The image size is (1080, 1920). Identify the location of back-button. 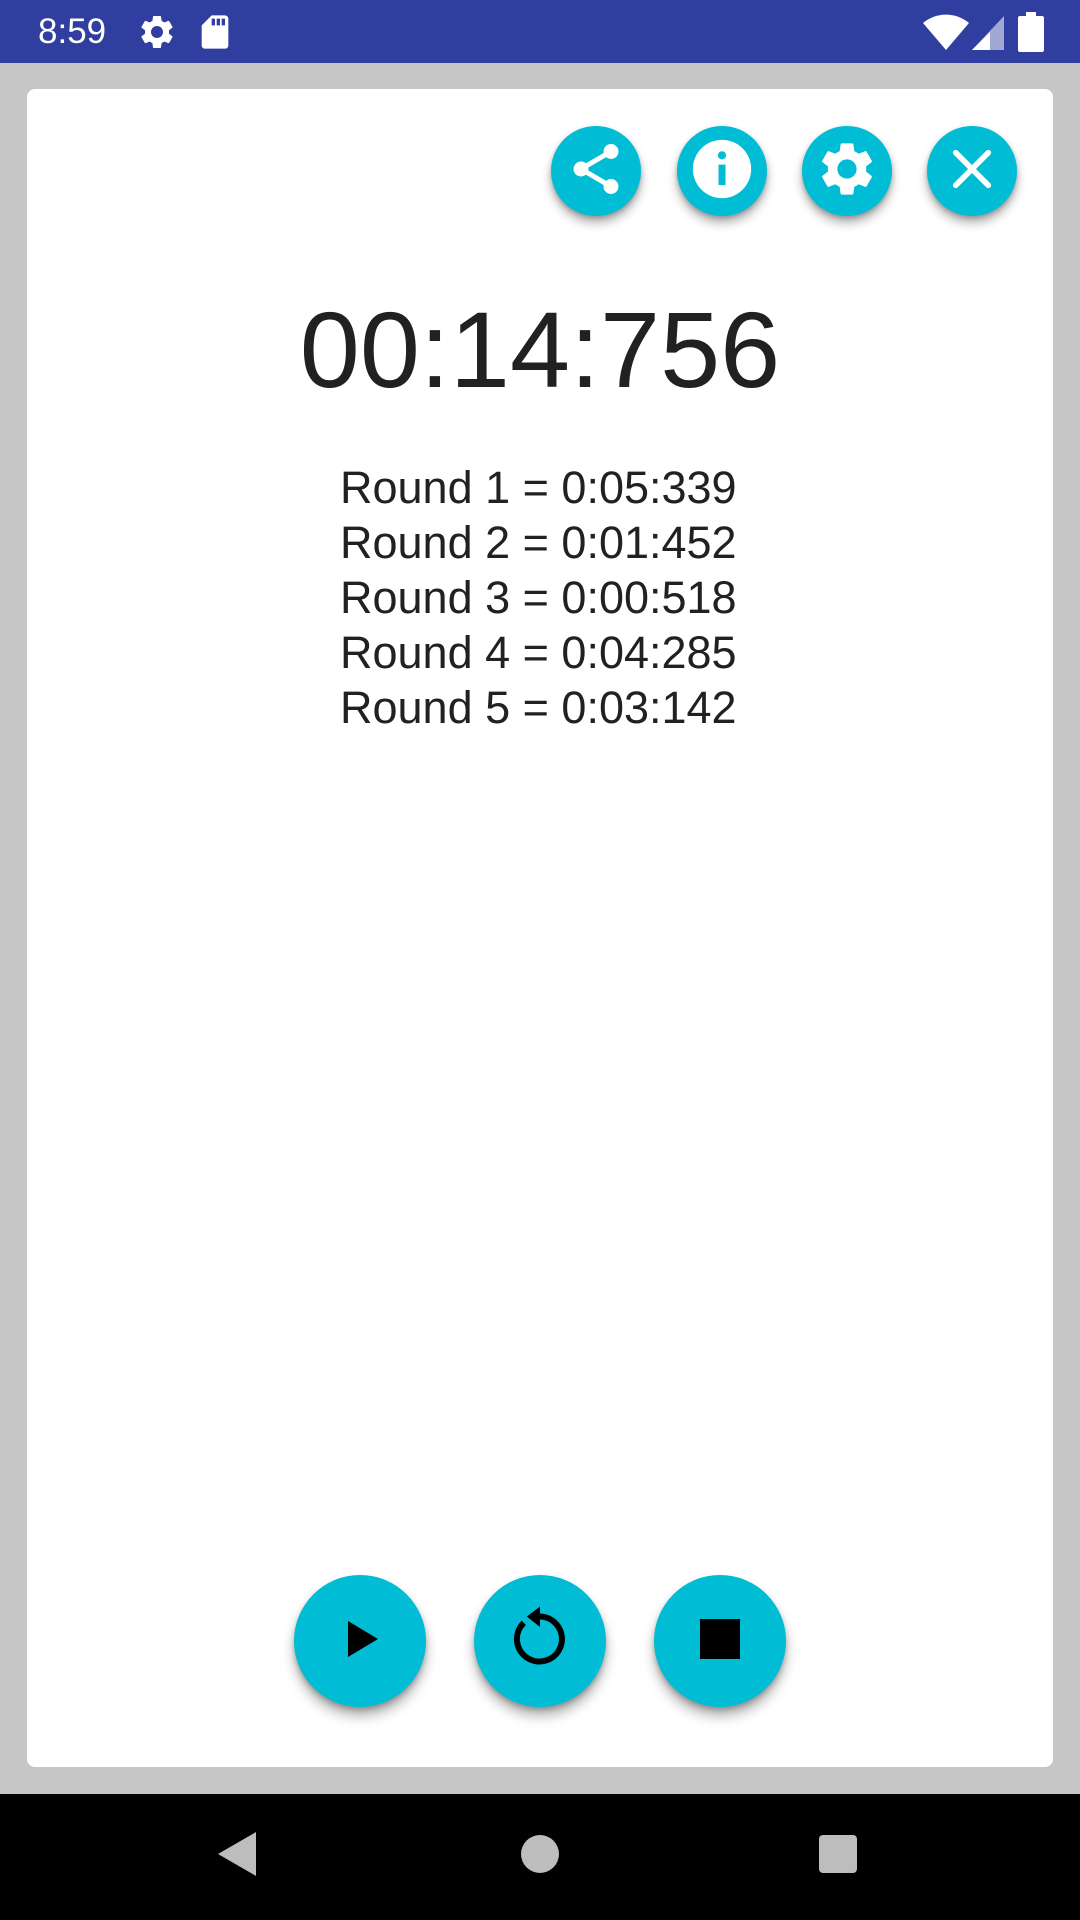
(238, 1856).